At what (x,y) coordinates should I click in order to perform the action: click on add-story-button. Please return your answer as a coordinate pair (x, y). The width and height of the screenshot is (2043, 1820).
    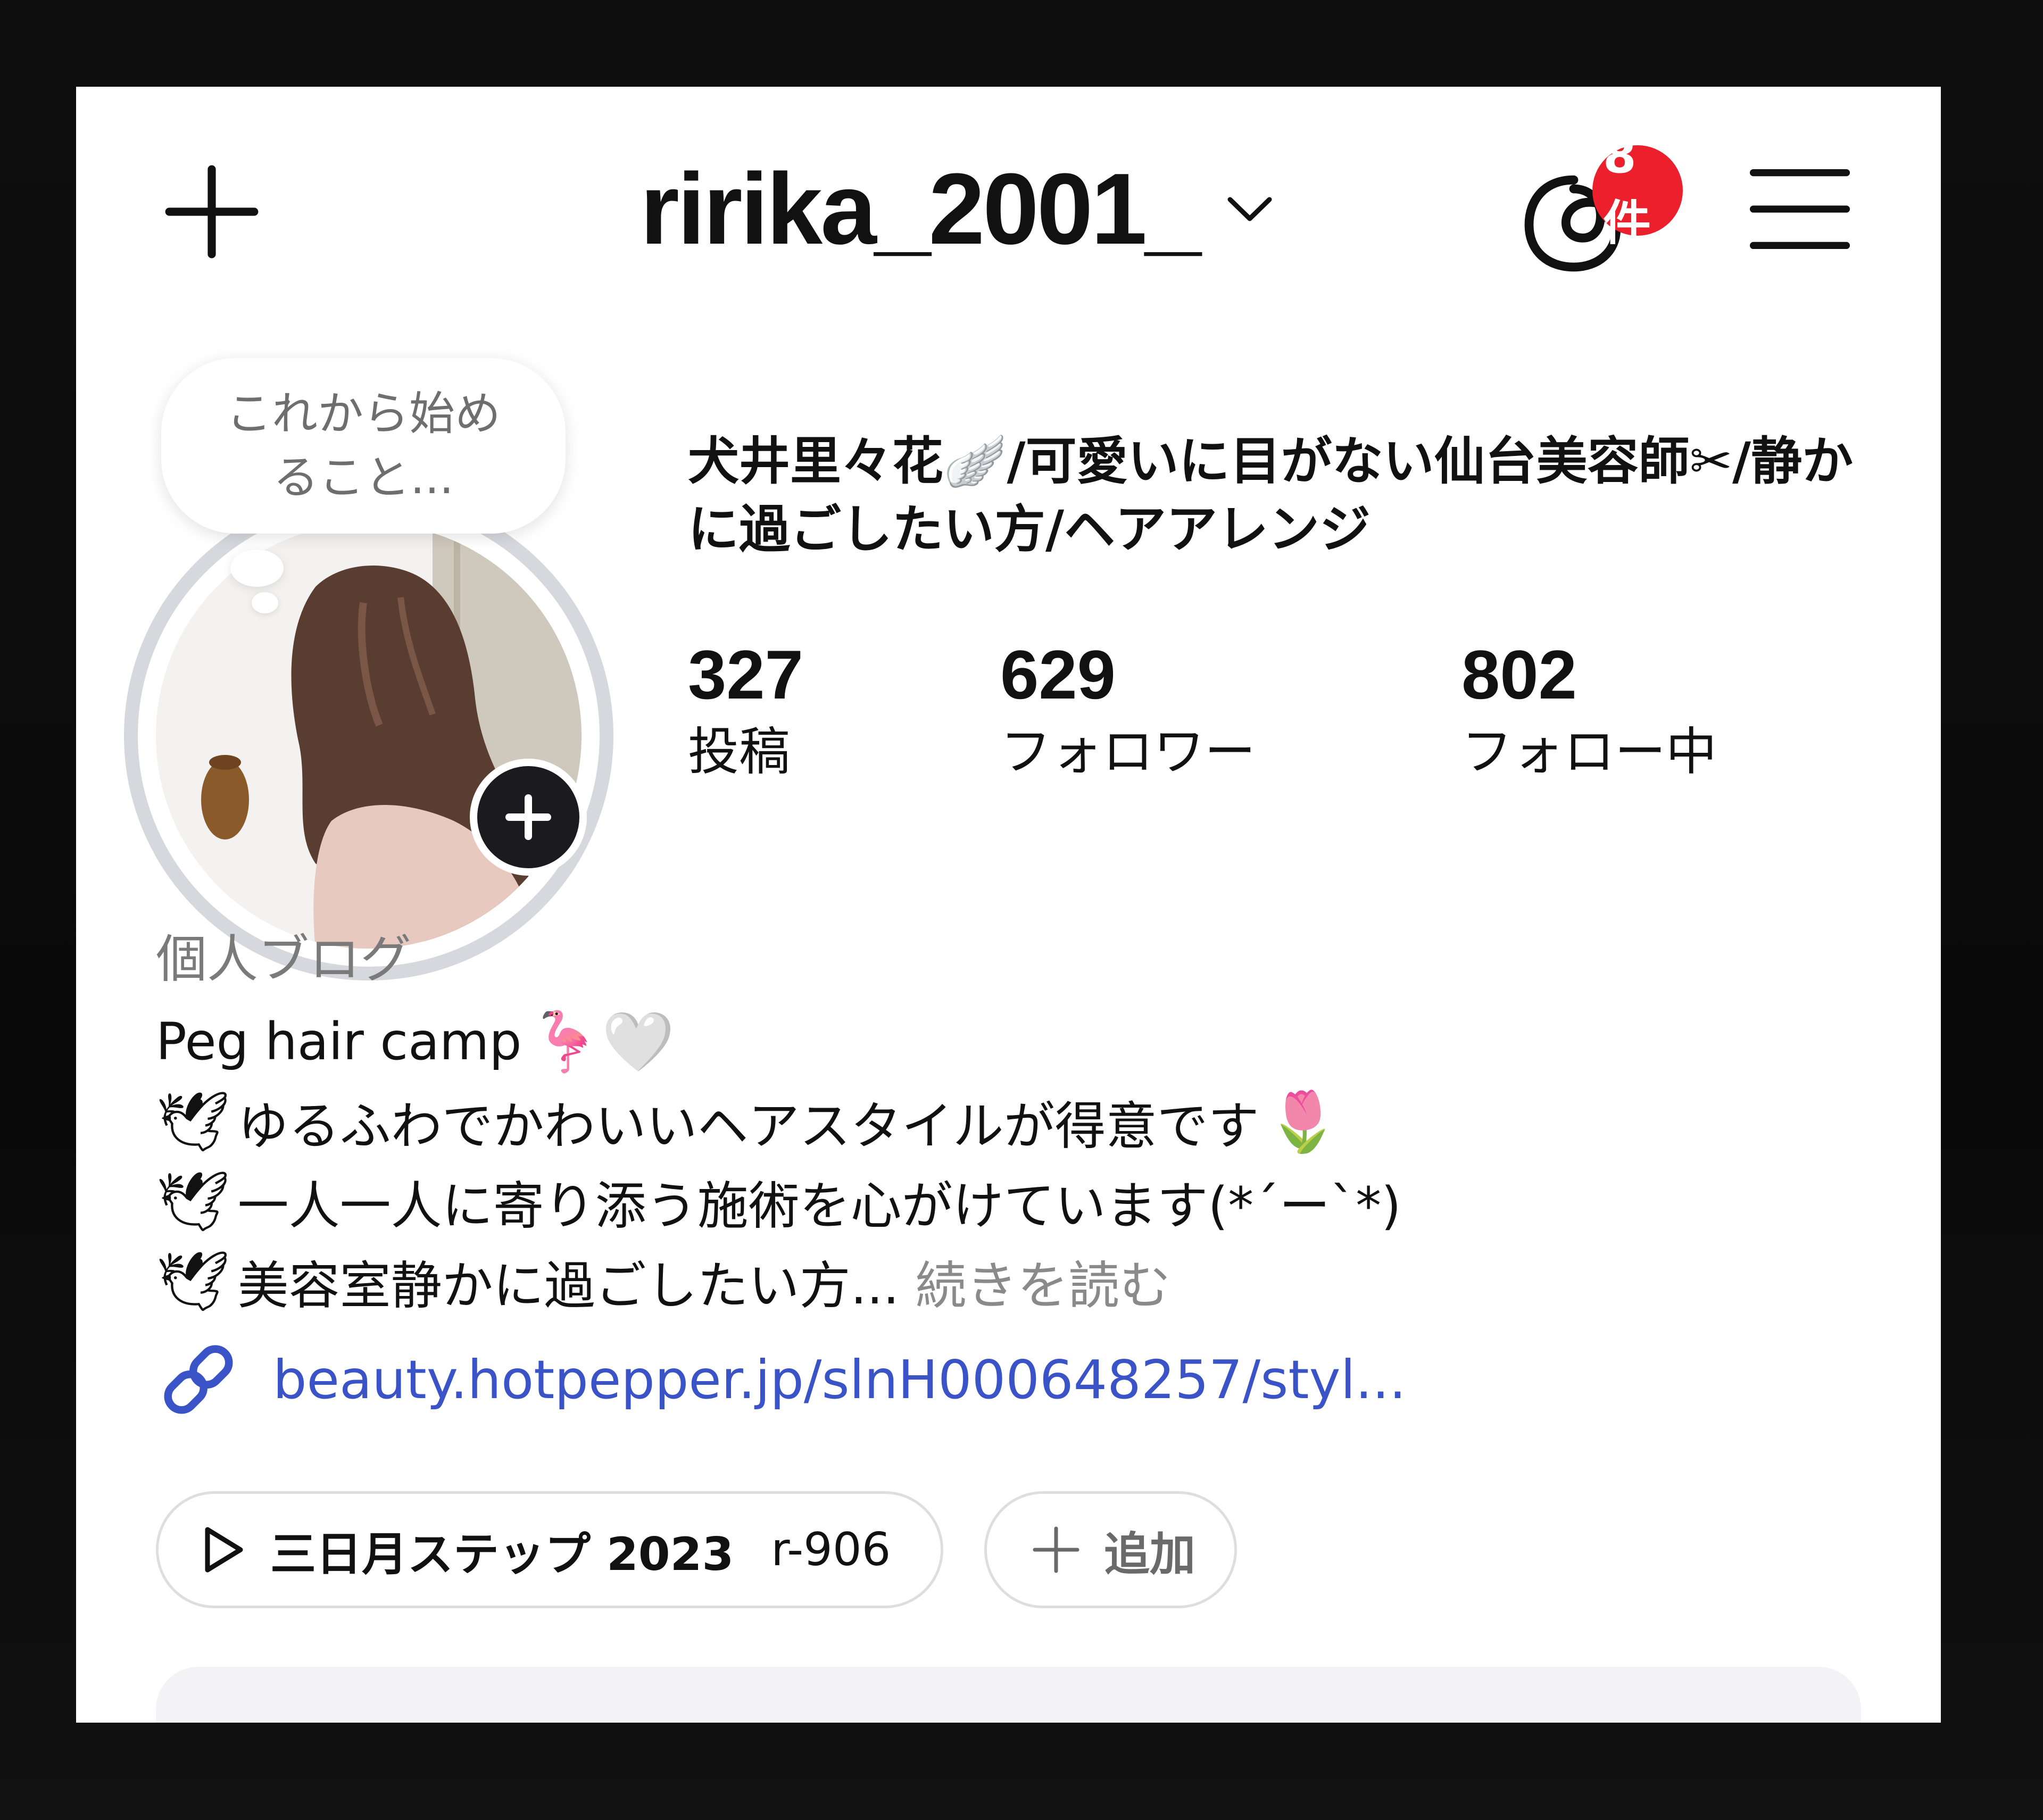
    Looking at the image, I should click on (528, 817).